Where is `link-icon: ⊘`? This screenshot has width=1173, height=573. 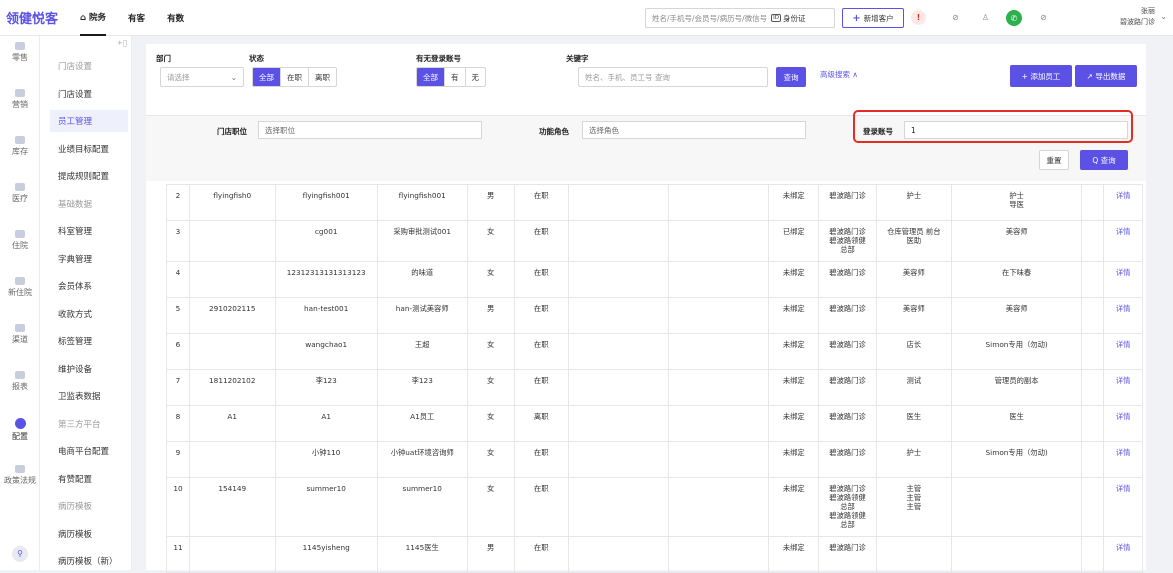
link-icon: ⊘ is located at coordinates (955, 17).